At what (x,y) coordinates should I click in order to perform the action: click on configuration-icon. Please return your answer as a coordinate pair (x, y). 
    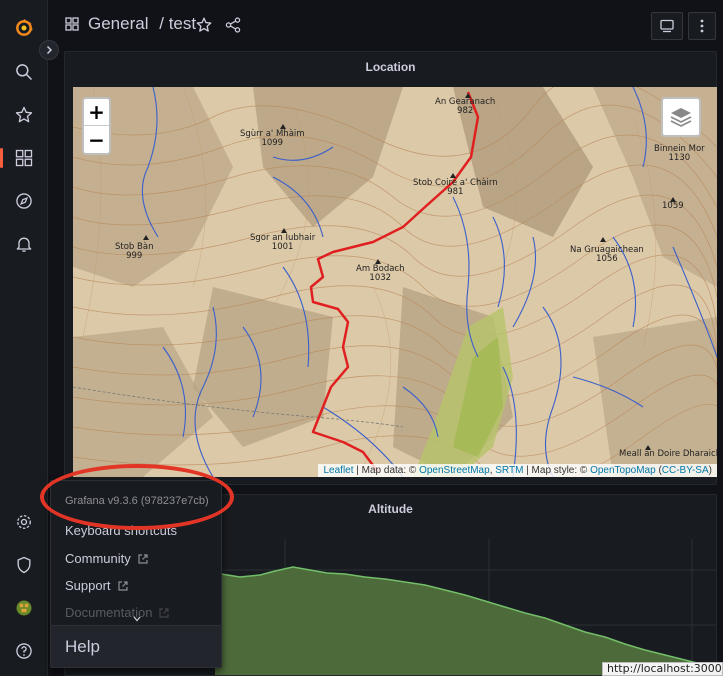
    Looking at the image, I should click on (24, 522).